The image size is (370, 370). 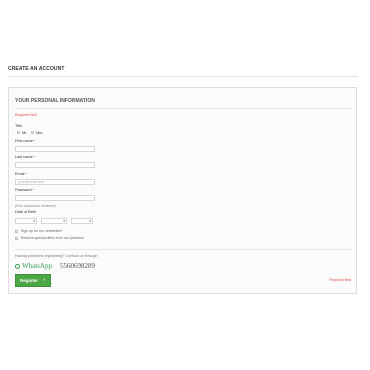 I want to click on radio-mr, so click(x=18, y=132).